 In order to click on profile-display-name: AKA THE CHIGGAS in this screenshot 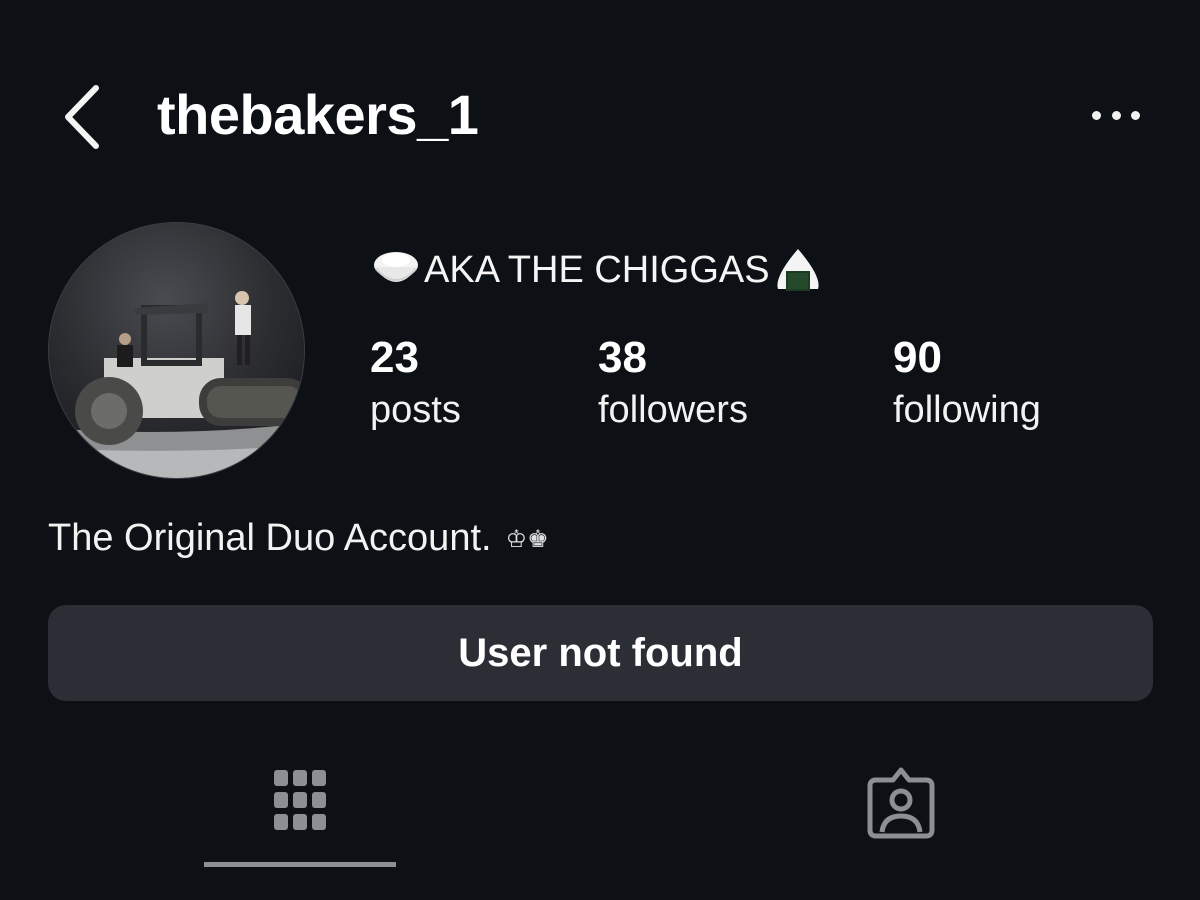, I will do `click(597, 270)`.